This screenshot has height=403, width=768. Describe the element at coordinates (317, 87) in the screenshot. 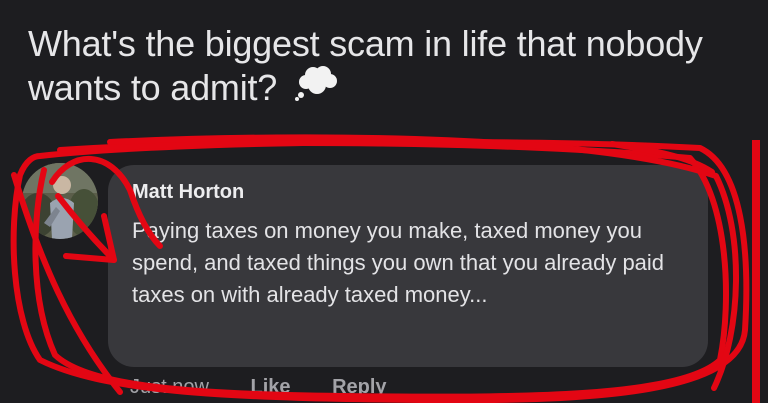

I see `thought-bubble-icon` at that location.